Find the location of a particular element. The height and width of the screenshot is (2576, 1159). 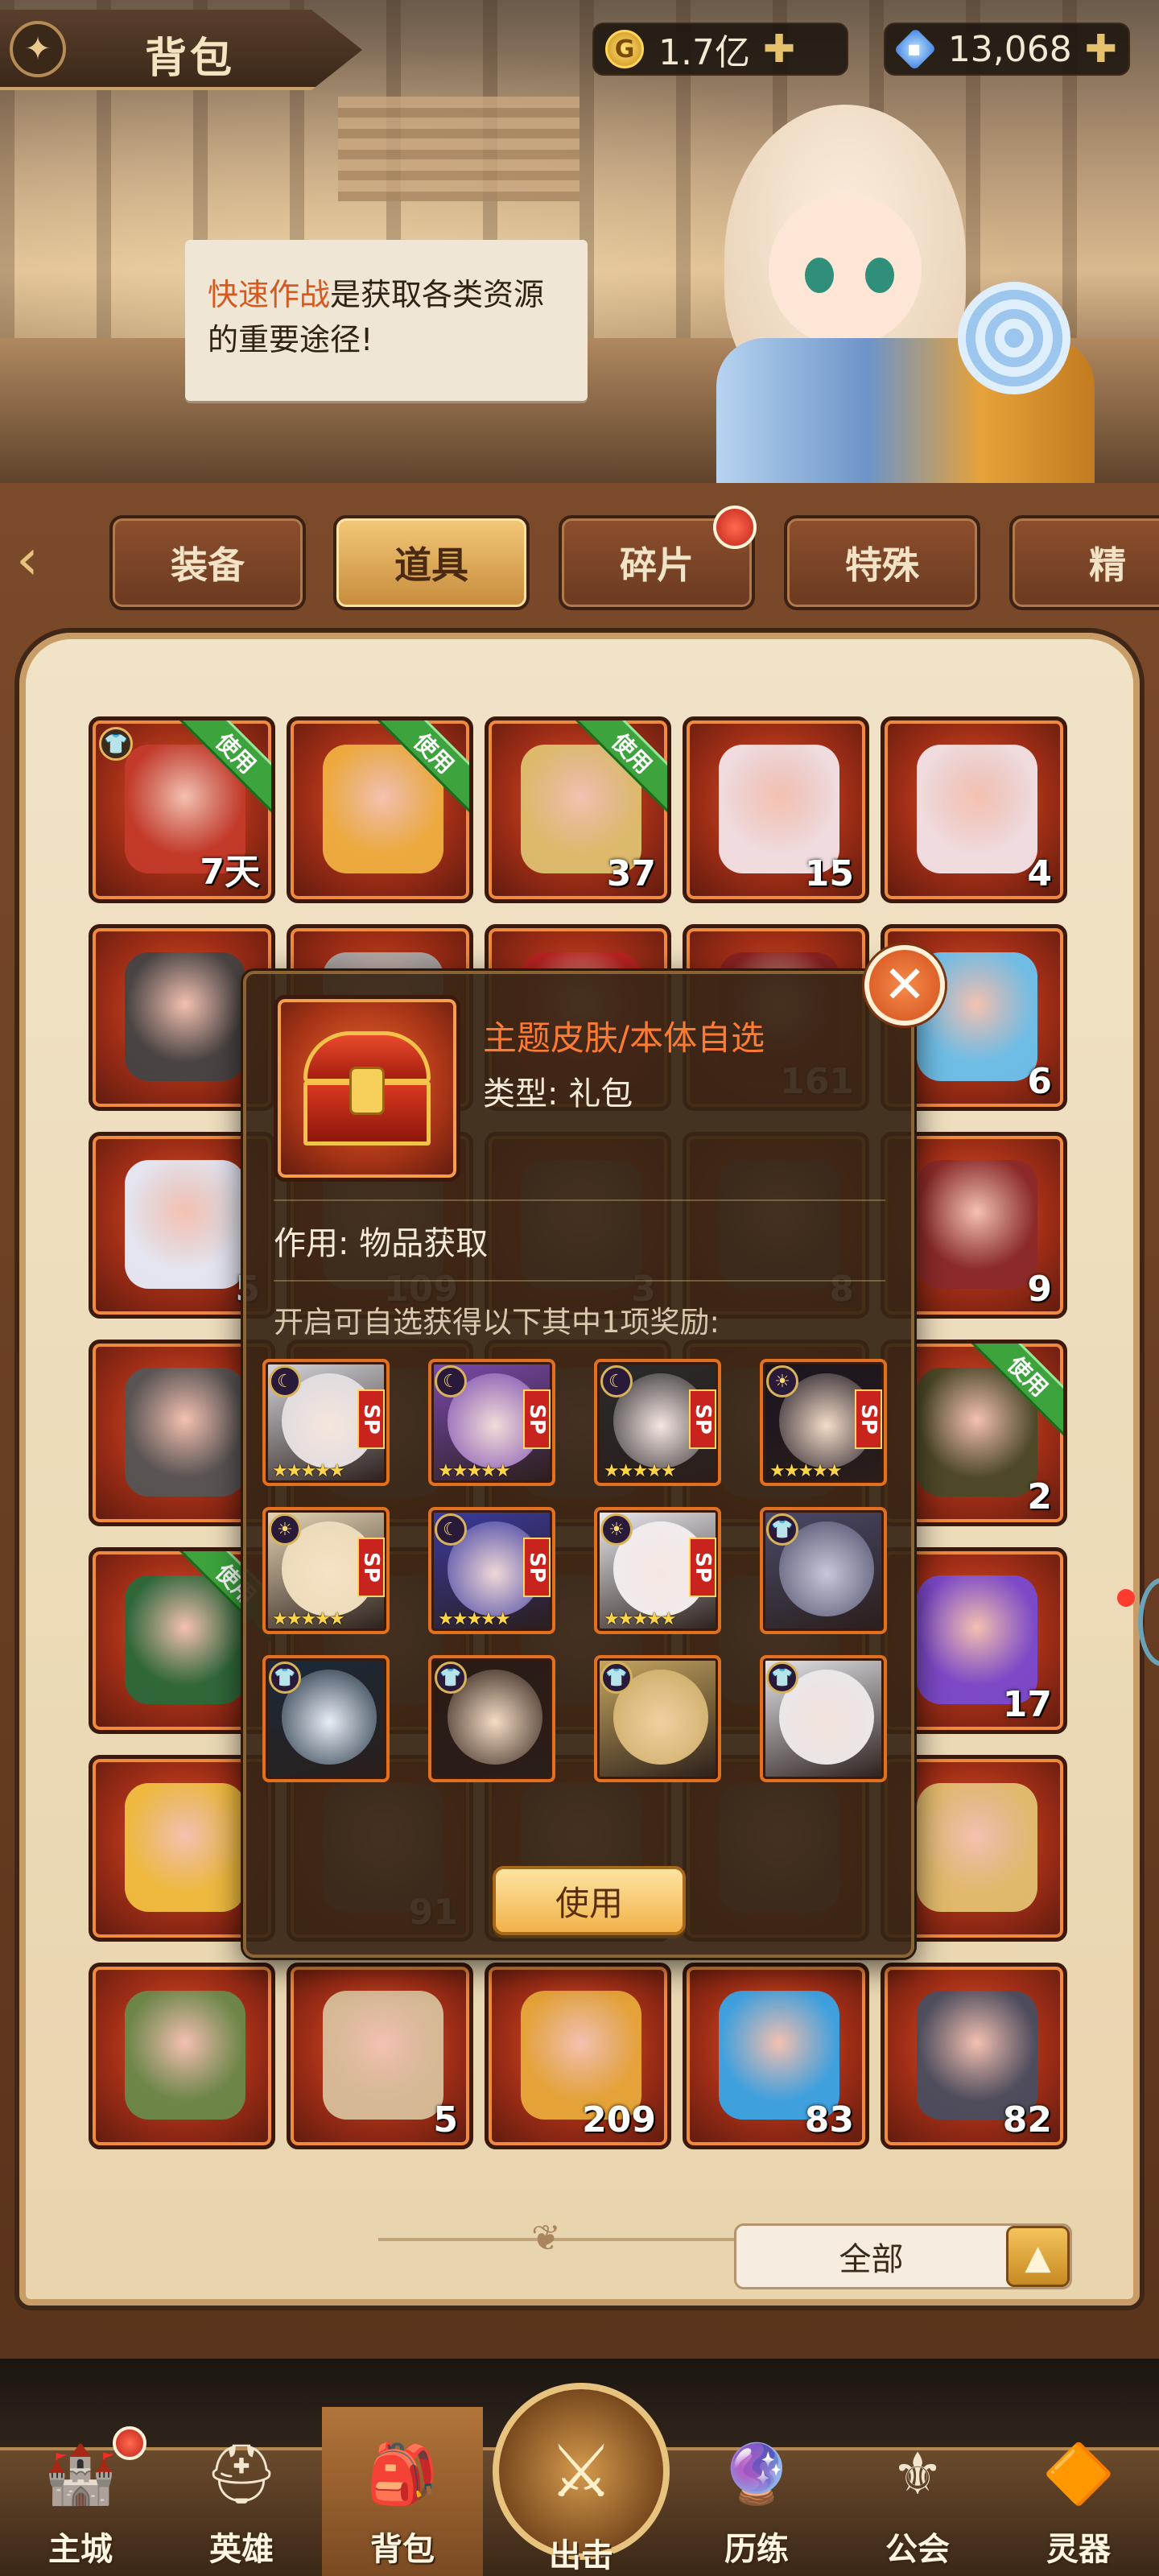

tab-3: 特殊 is located at coordinates (882, 562).